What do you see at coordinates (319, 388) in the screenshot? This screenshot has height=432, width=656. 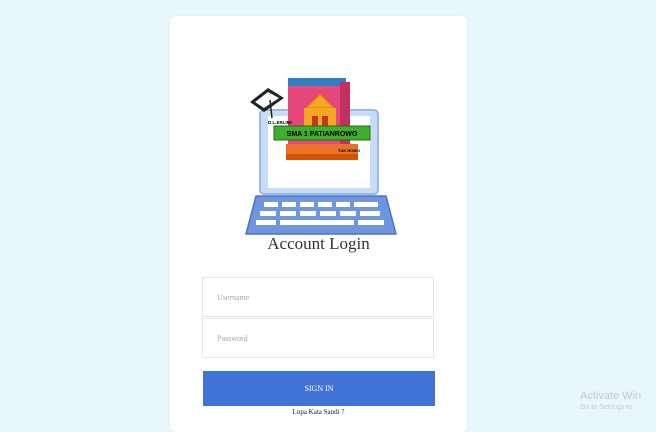 I see `sign-in-button: SIGN IN` at bounding box center [319, 388].